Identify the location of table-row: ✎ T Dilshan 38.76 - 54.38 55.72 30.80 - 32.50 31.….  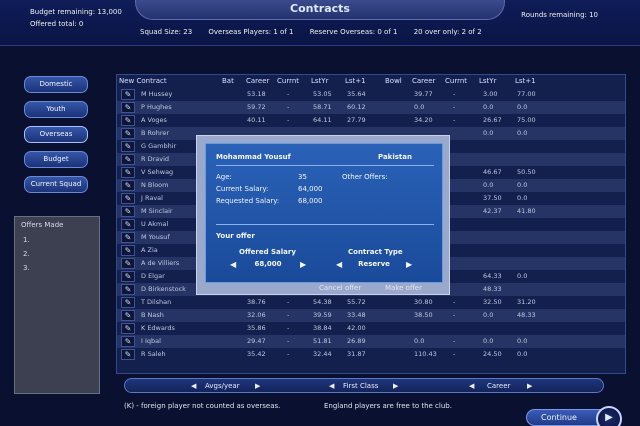
(371, 302).